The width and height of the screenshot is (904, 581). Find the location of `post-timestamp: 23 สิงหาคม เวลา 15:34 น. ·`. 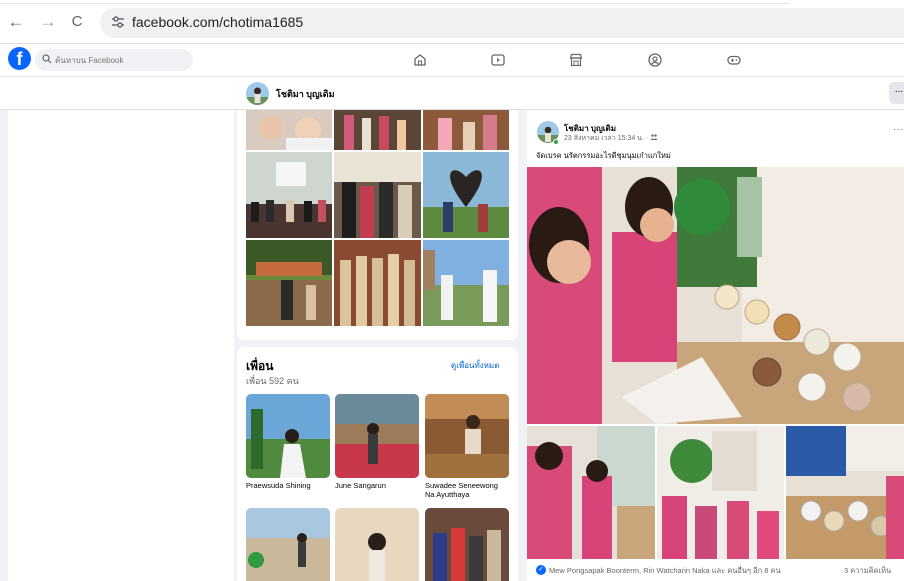

post-timestamp: 23 สิงหาคม เวลา 15:34 น. · is located at coordinates (611, 138).